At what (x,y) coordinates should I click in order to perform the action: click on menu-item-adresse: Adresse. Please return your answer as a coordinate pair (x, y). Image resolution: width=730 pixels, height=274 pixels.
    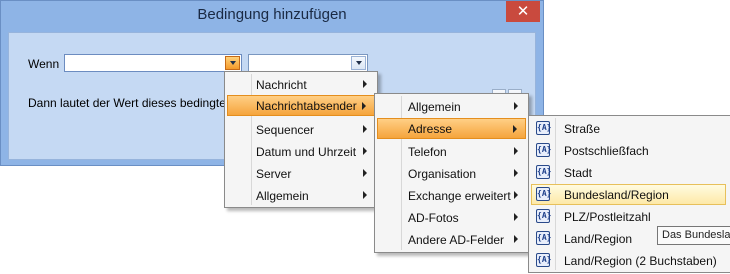
    Looking at the image, I should click on (451, 128).